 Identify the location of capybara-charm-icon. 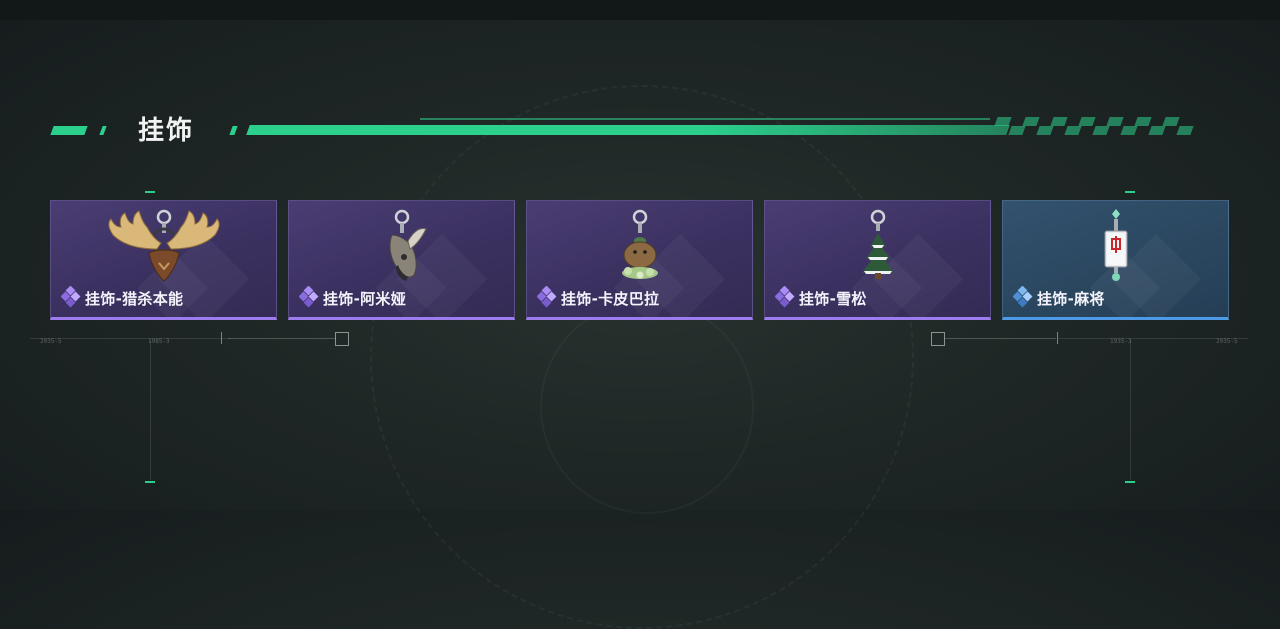
(639, 244).